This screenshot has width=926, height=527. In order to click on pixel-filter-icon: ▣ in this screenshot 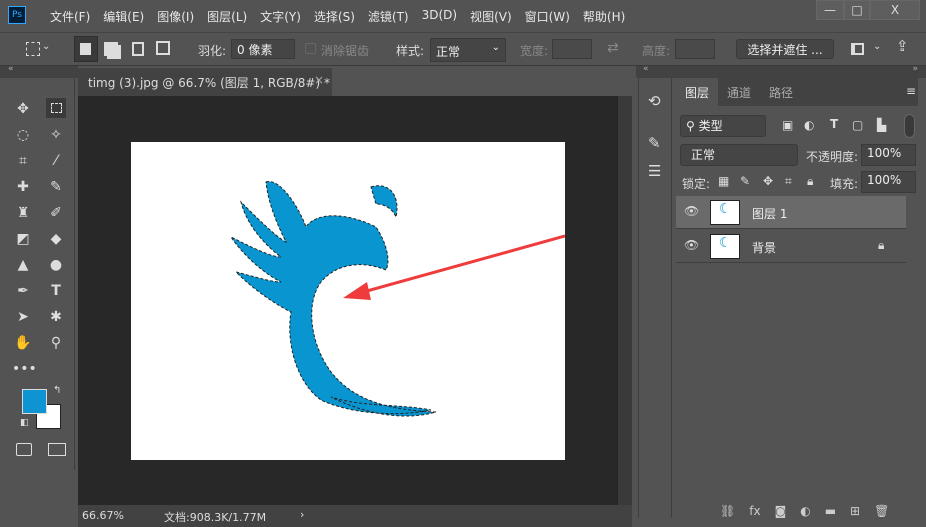, I will do `click(787, 125)`.